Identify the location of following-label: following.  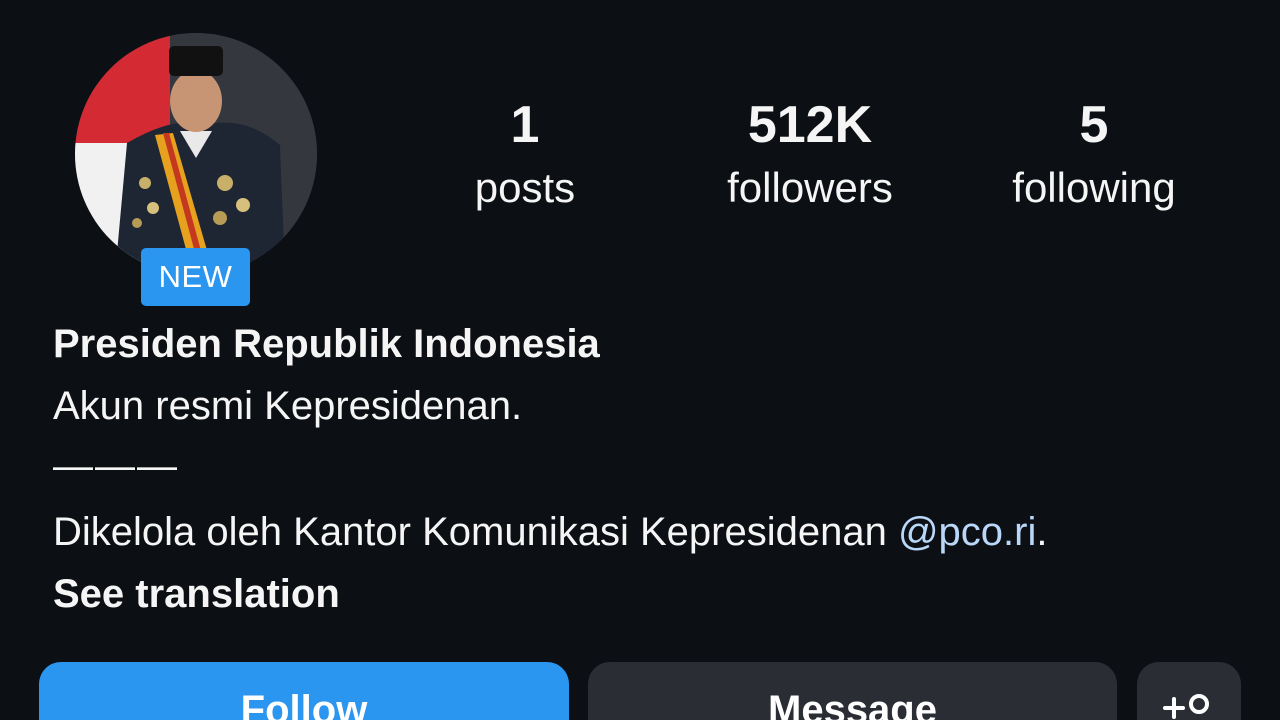
(1094, 187).